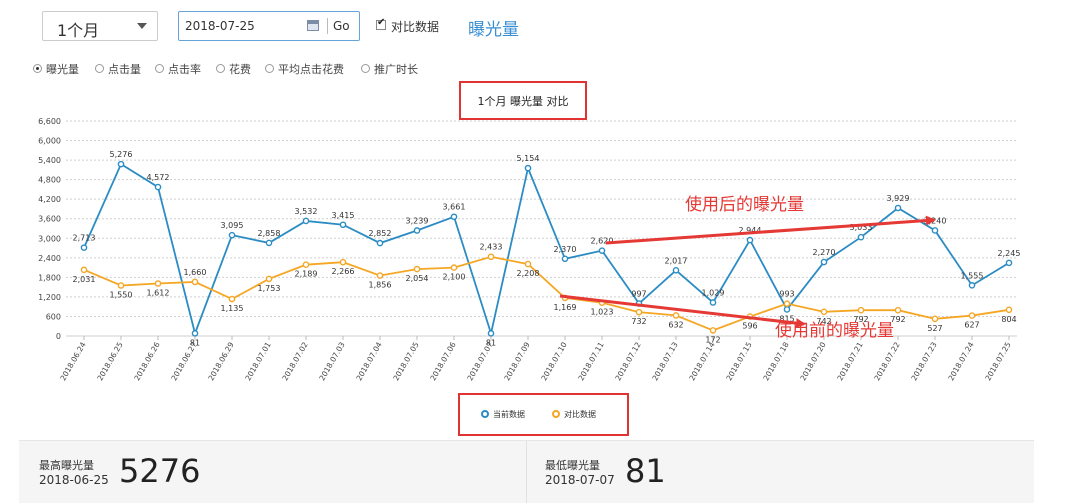 This screenshot has width=1080, height=503. I want to click on stat-max-value: 5276, so click(160, 471).